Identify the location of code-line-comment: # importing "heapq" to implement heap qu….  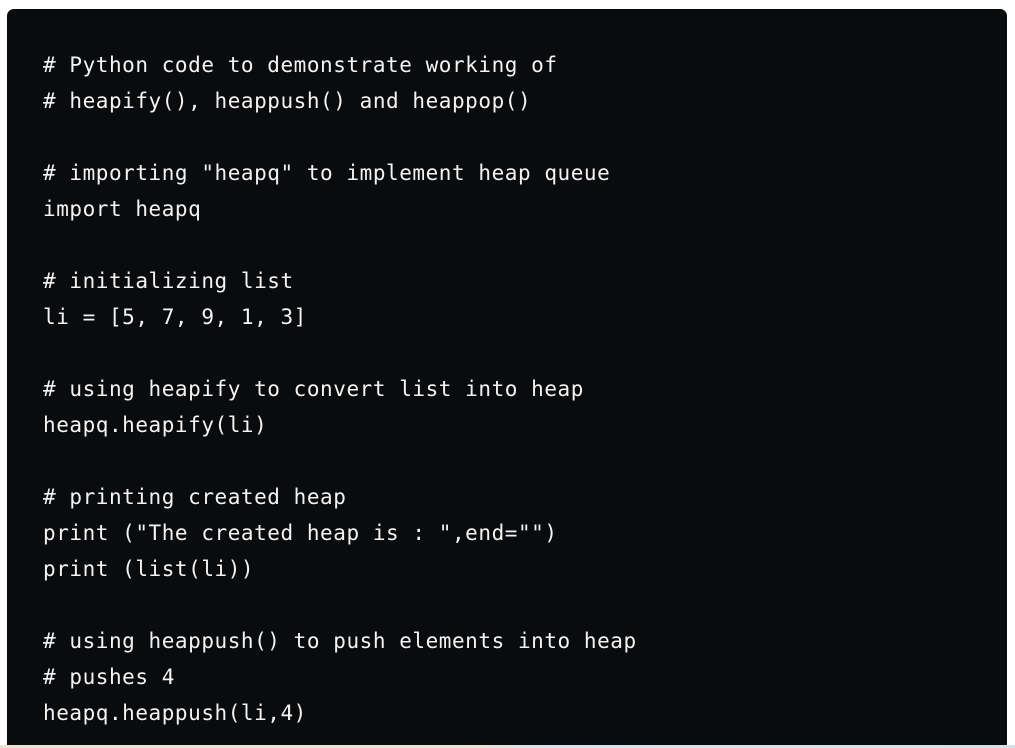
(327, 173).